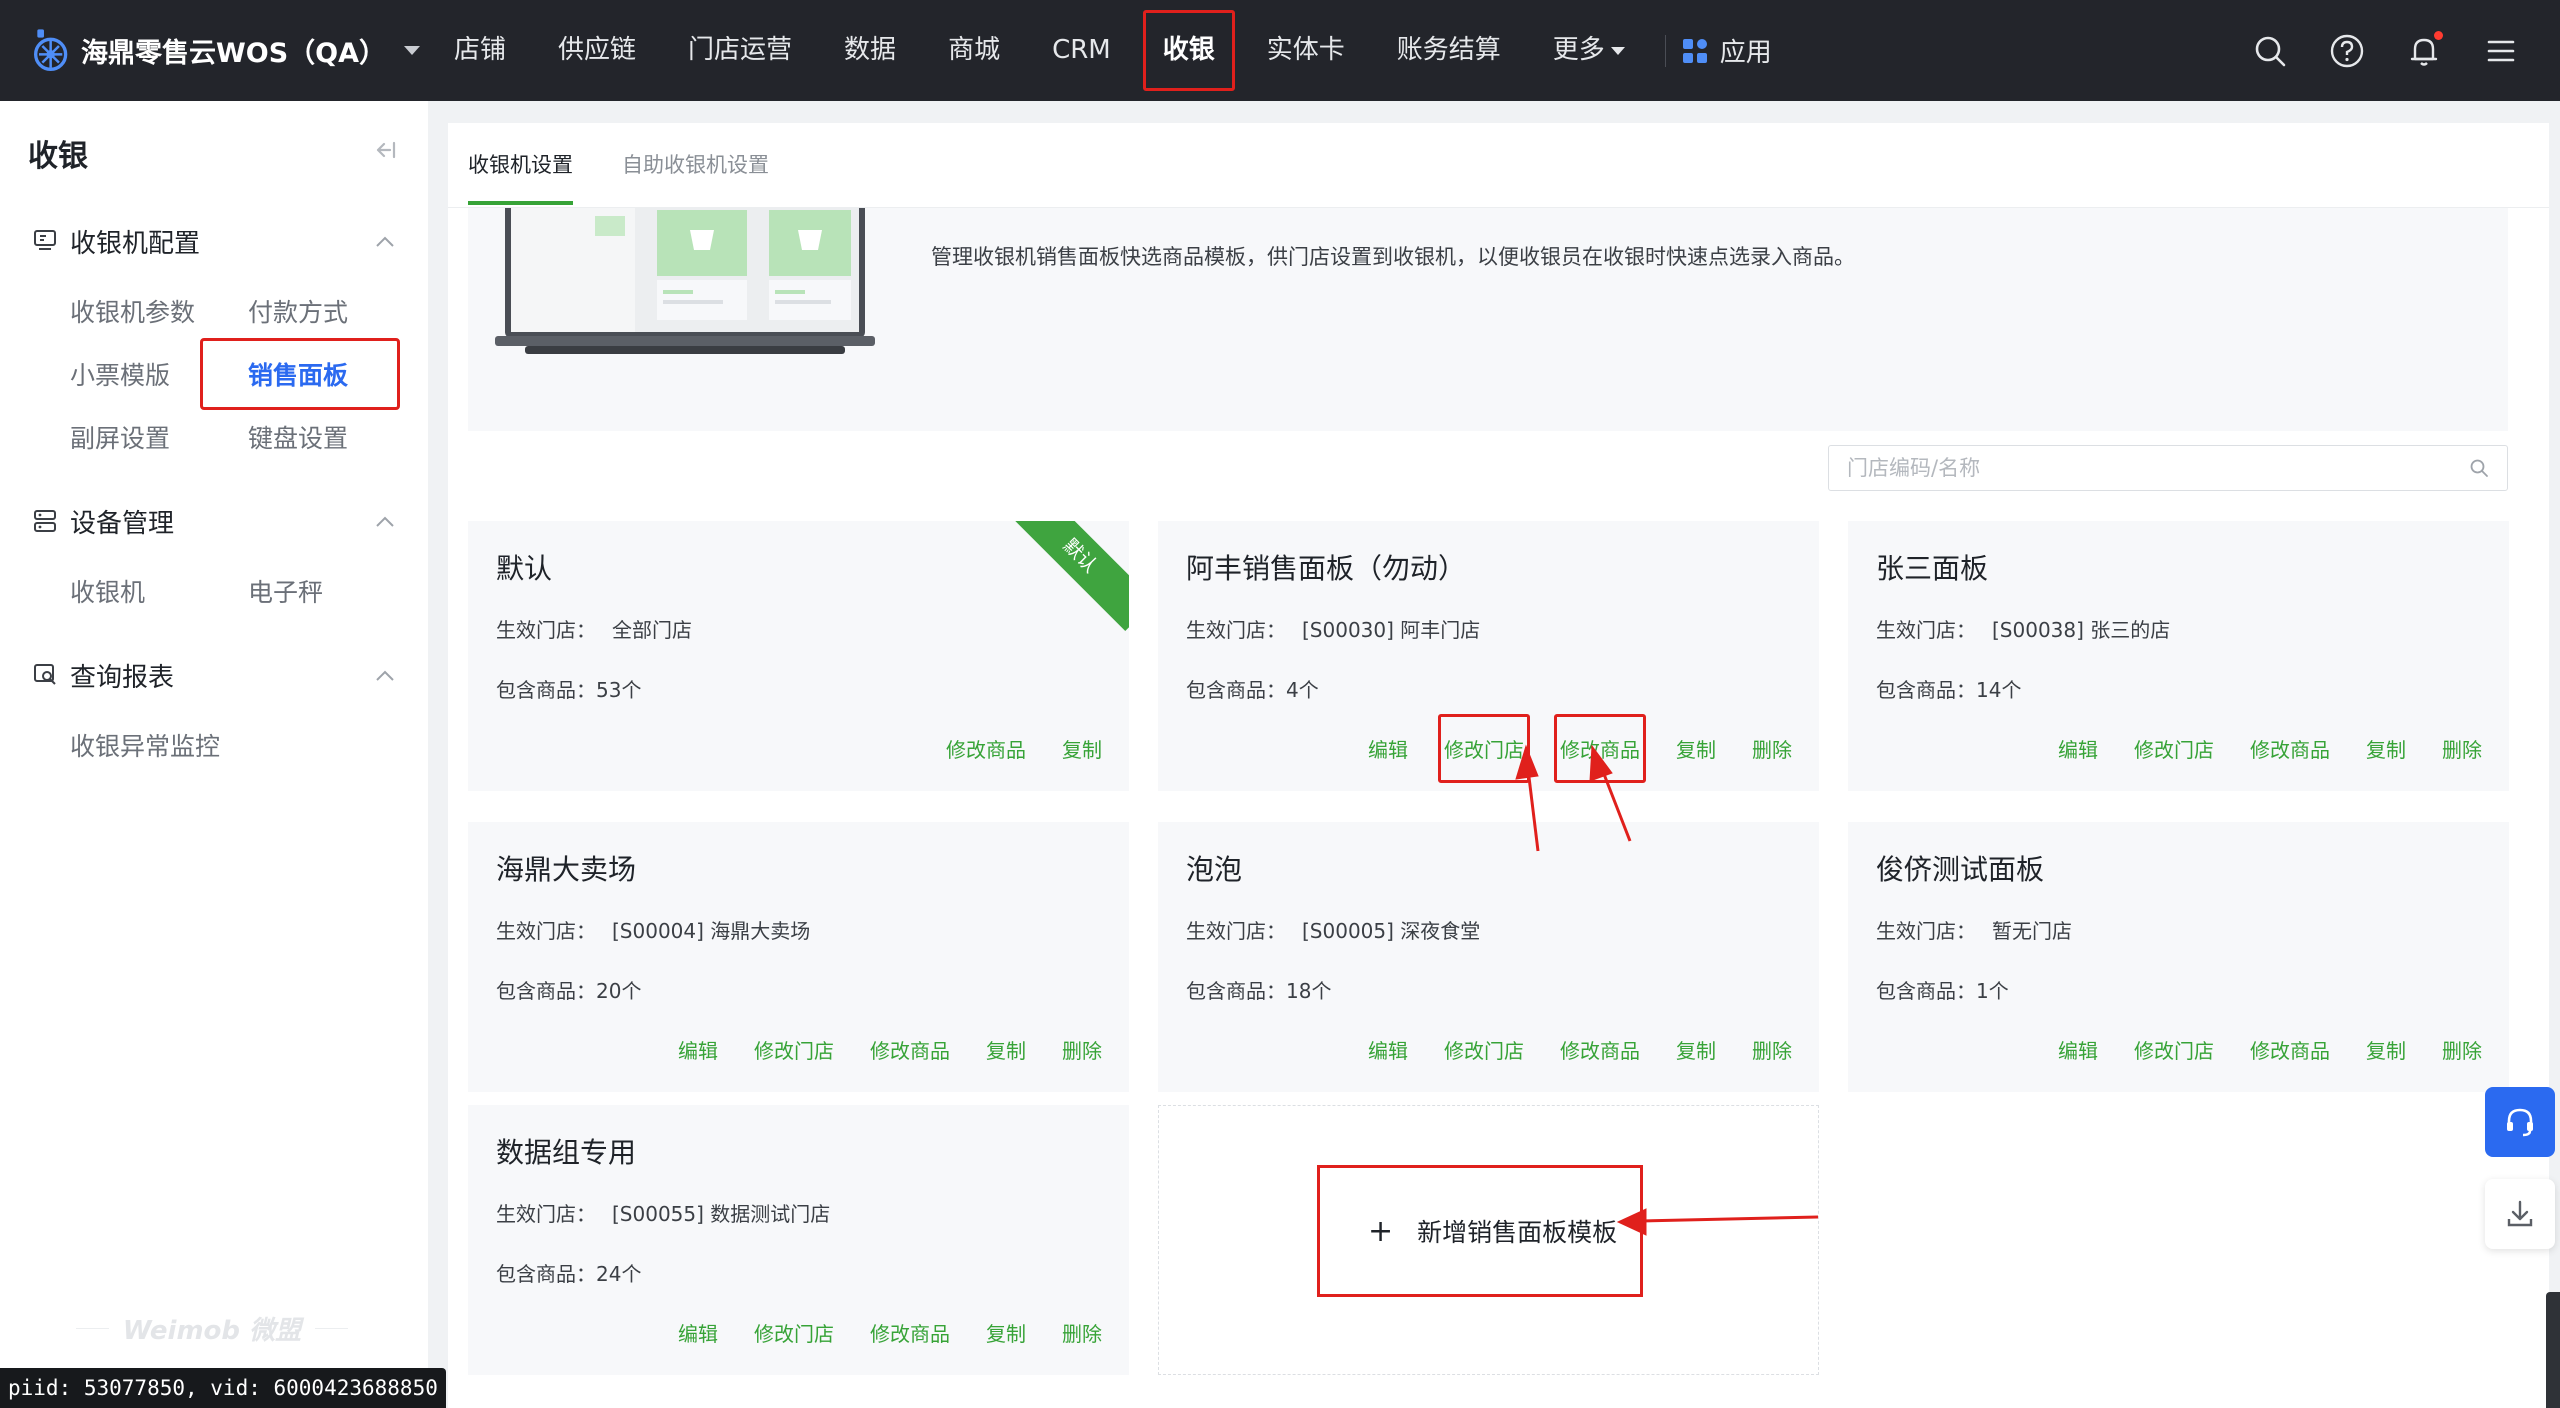  I want to click on nav-item-more: 更多, so click(1589, 50).